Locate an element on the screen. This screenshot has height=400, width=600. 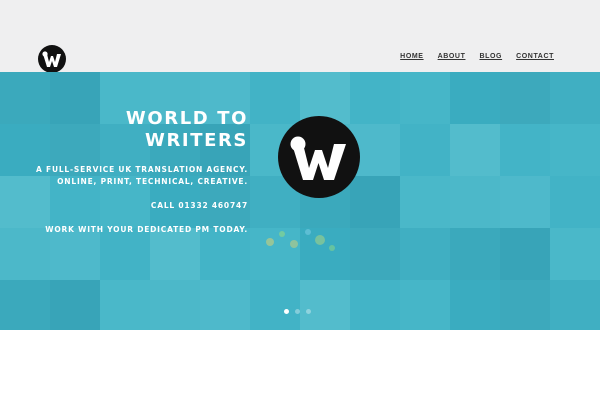
call-phone-text: CALL 01332 460747 is located at coordinates (199, 205).